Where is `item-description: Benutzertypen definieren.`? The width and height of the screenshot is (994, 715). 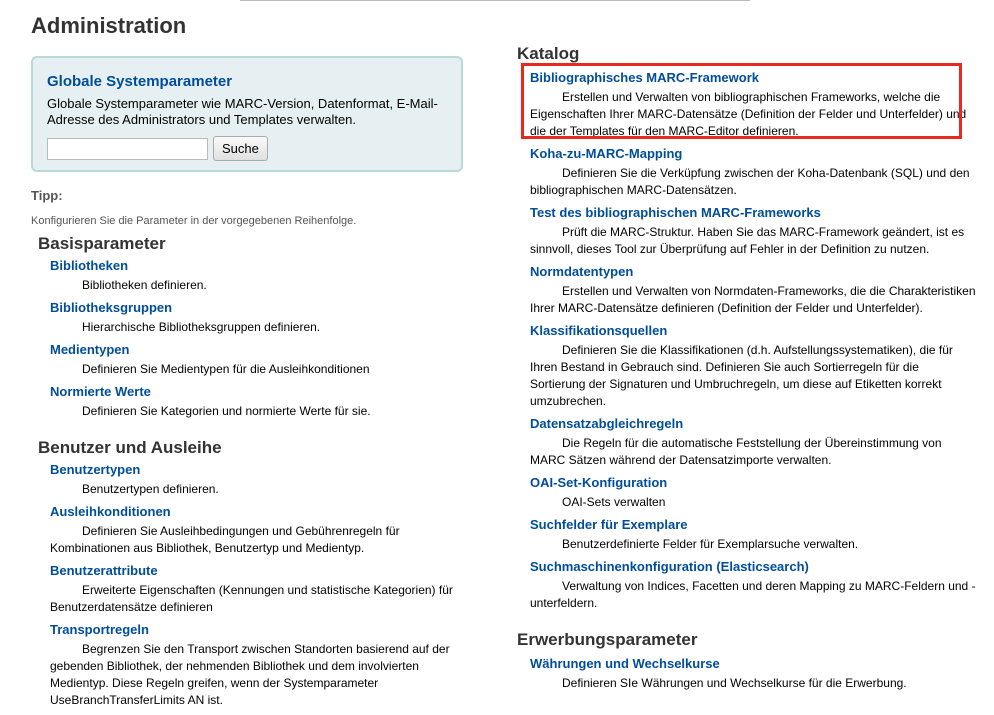 item-description: Benutzertypen definieren. is located at coordinates (150, 489).